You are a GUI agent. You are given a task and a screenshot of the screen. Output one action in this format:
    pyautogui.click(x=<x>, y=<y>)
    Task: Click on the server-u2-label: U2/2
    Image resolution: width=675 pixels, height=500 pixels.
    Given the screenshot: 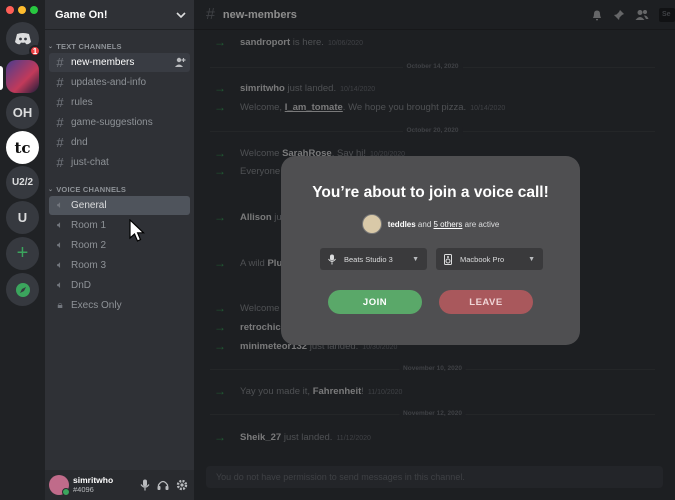 What is the action you would take?
    pyautogui.click(x=22, y=182)
    